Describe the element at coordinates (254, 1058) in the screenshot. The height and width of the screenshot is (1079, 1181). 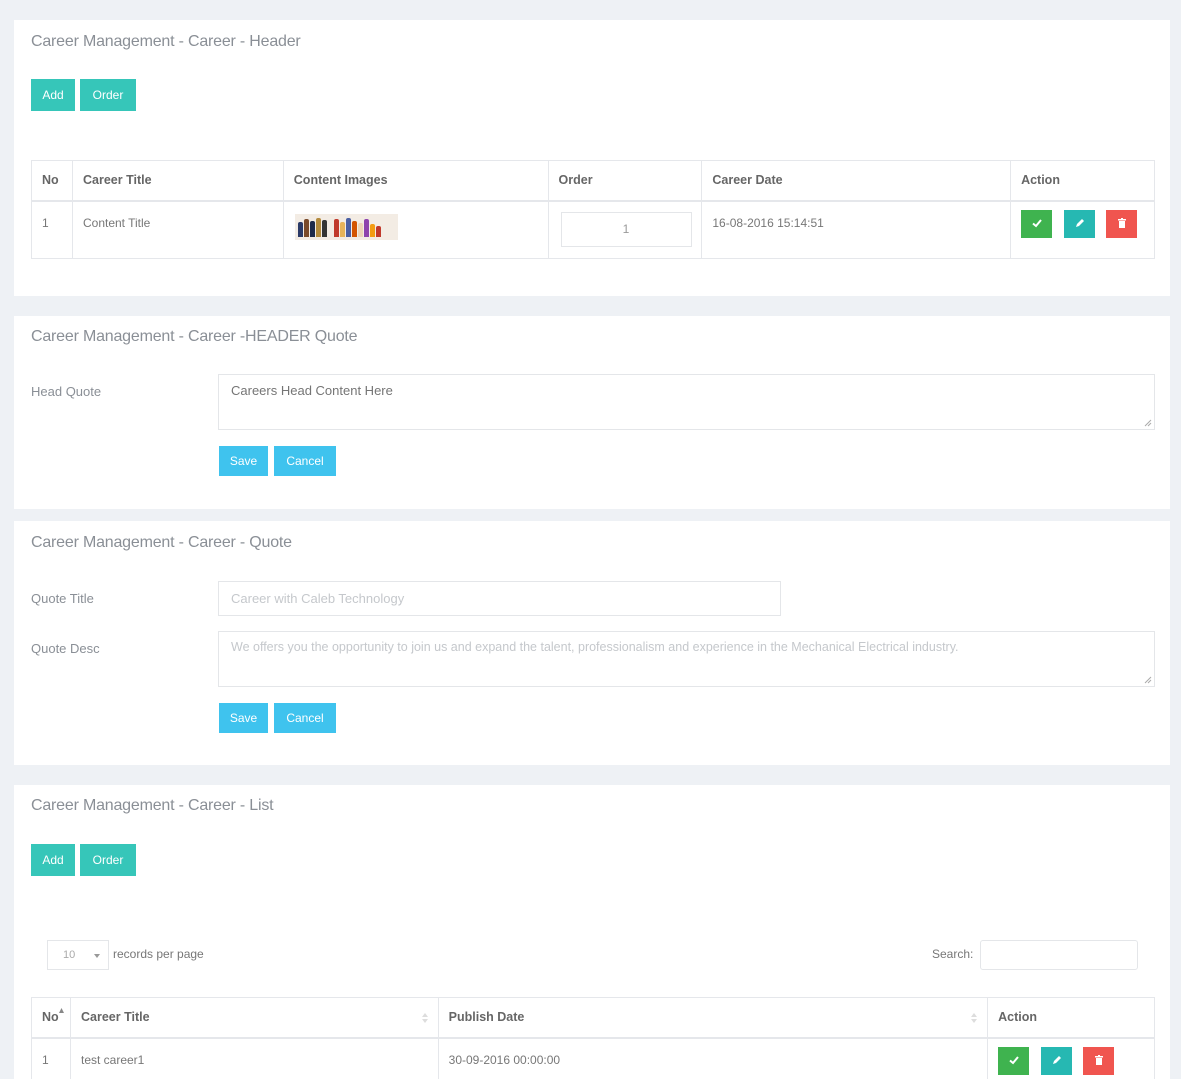
I see `cell-title: test career1` at that location.